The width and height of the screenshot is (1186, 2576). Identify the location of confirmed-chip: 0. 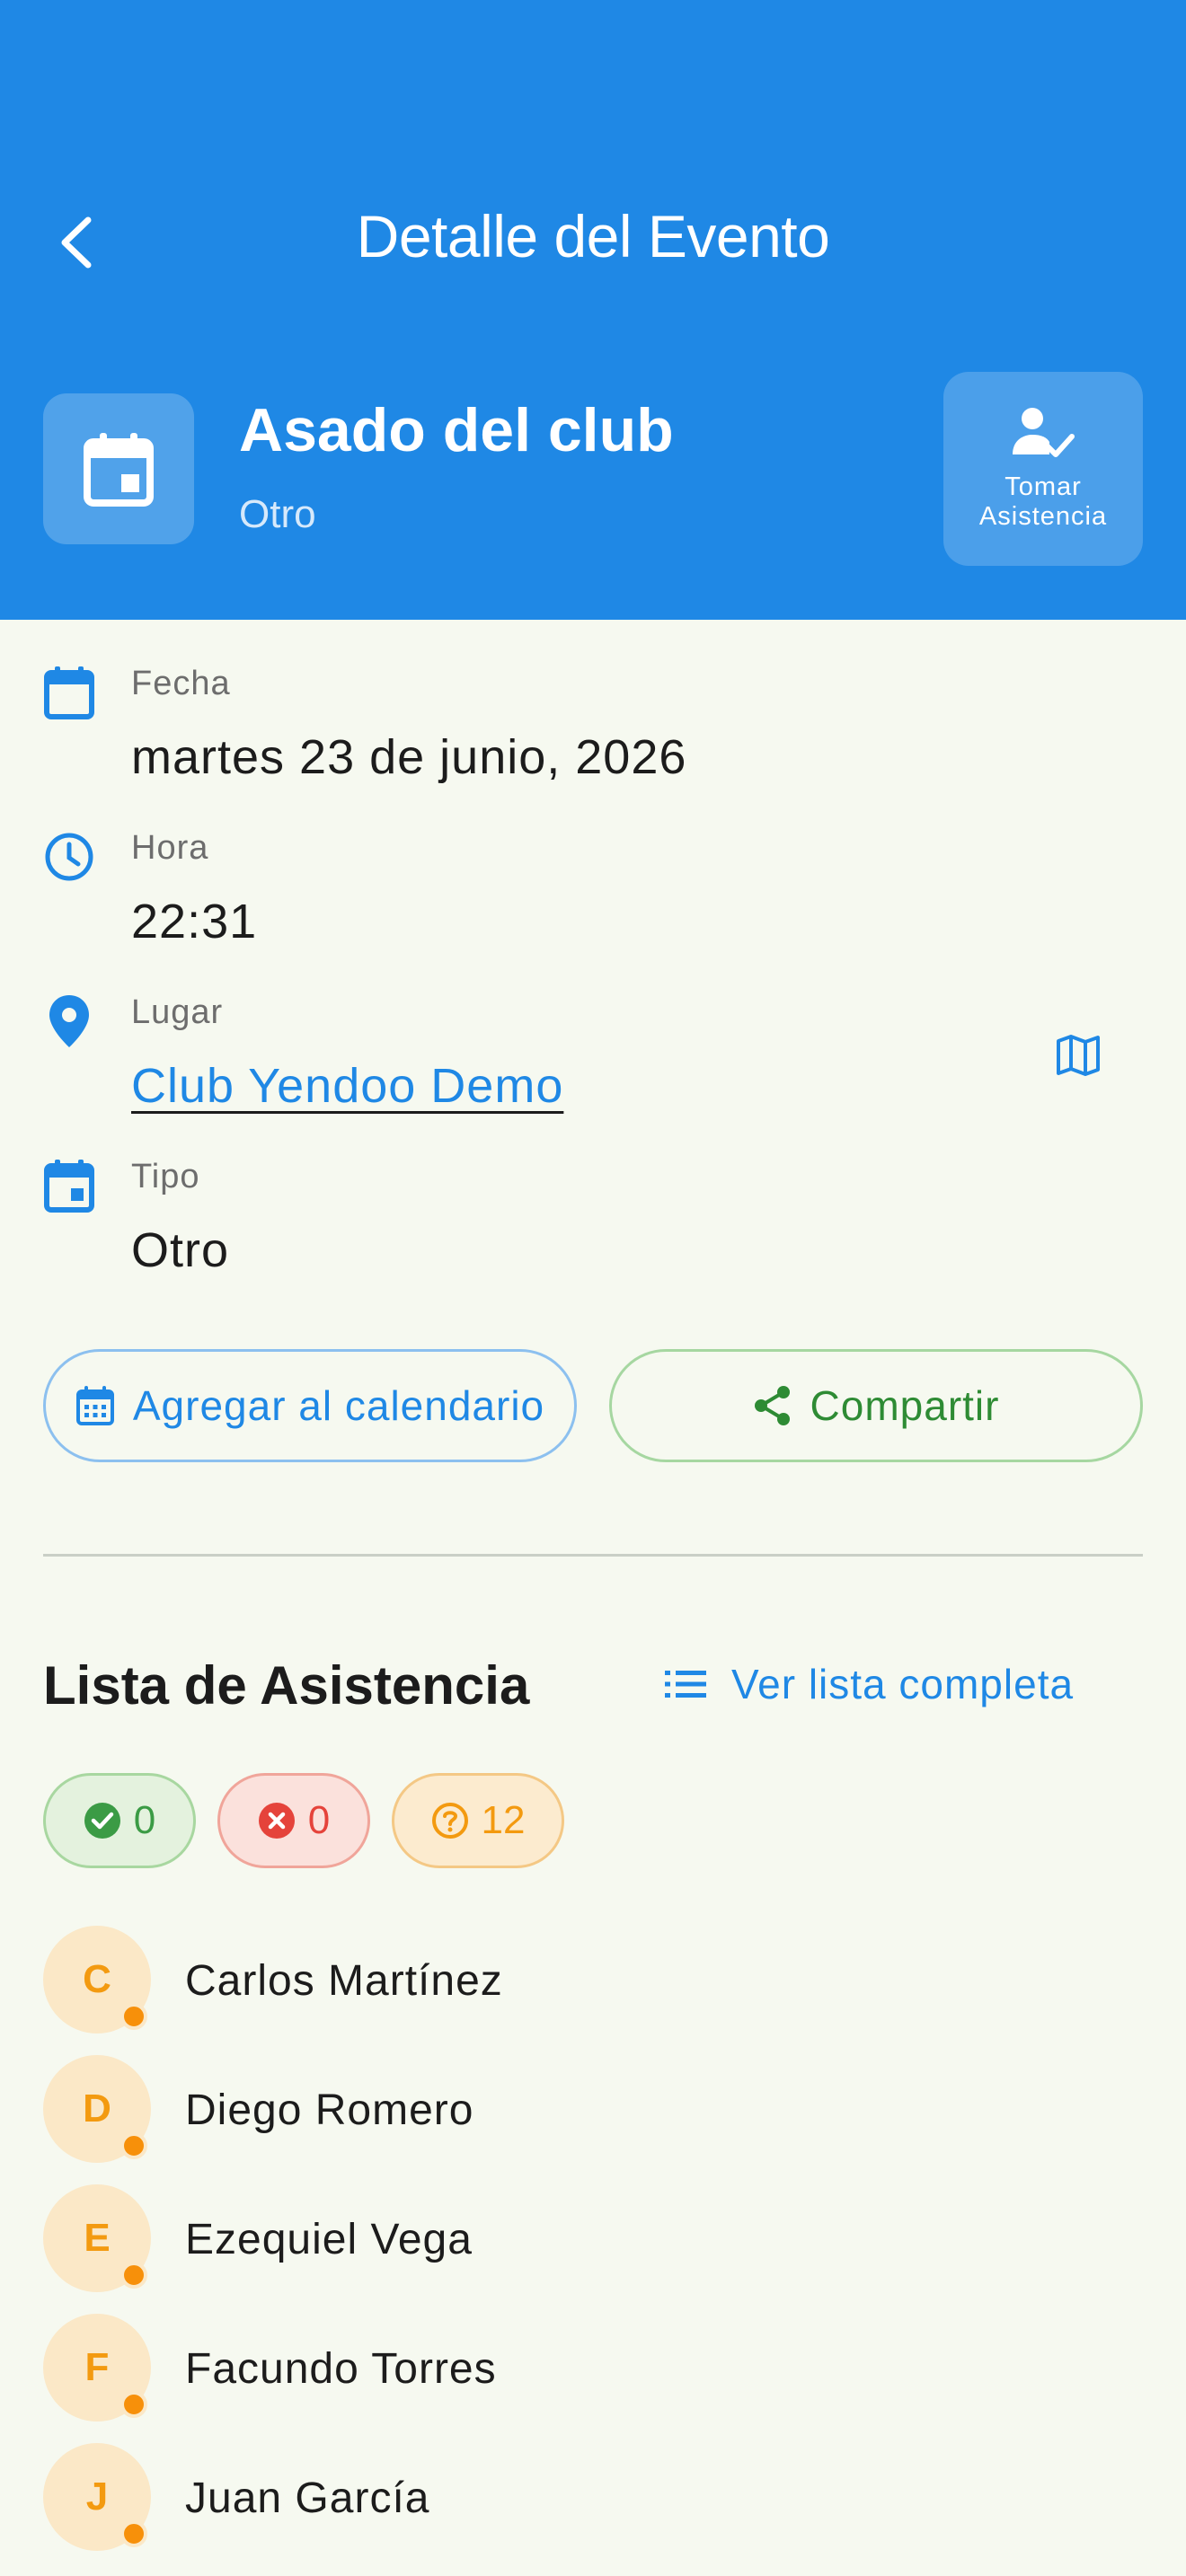
(119, 1820).